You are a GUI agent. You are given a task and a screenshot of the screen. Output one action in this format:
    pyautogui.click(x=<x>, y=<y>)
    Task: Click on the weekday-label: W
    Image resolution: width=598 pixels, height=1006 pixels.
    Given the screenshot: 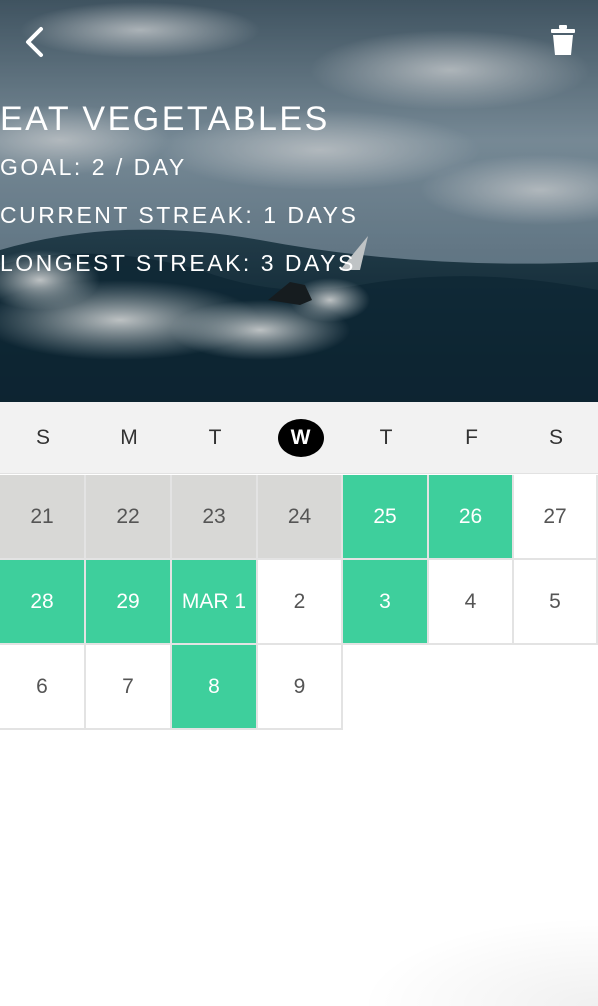 What is the action you would take?
    pyautogui.click(x=301, y=438)
    